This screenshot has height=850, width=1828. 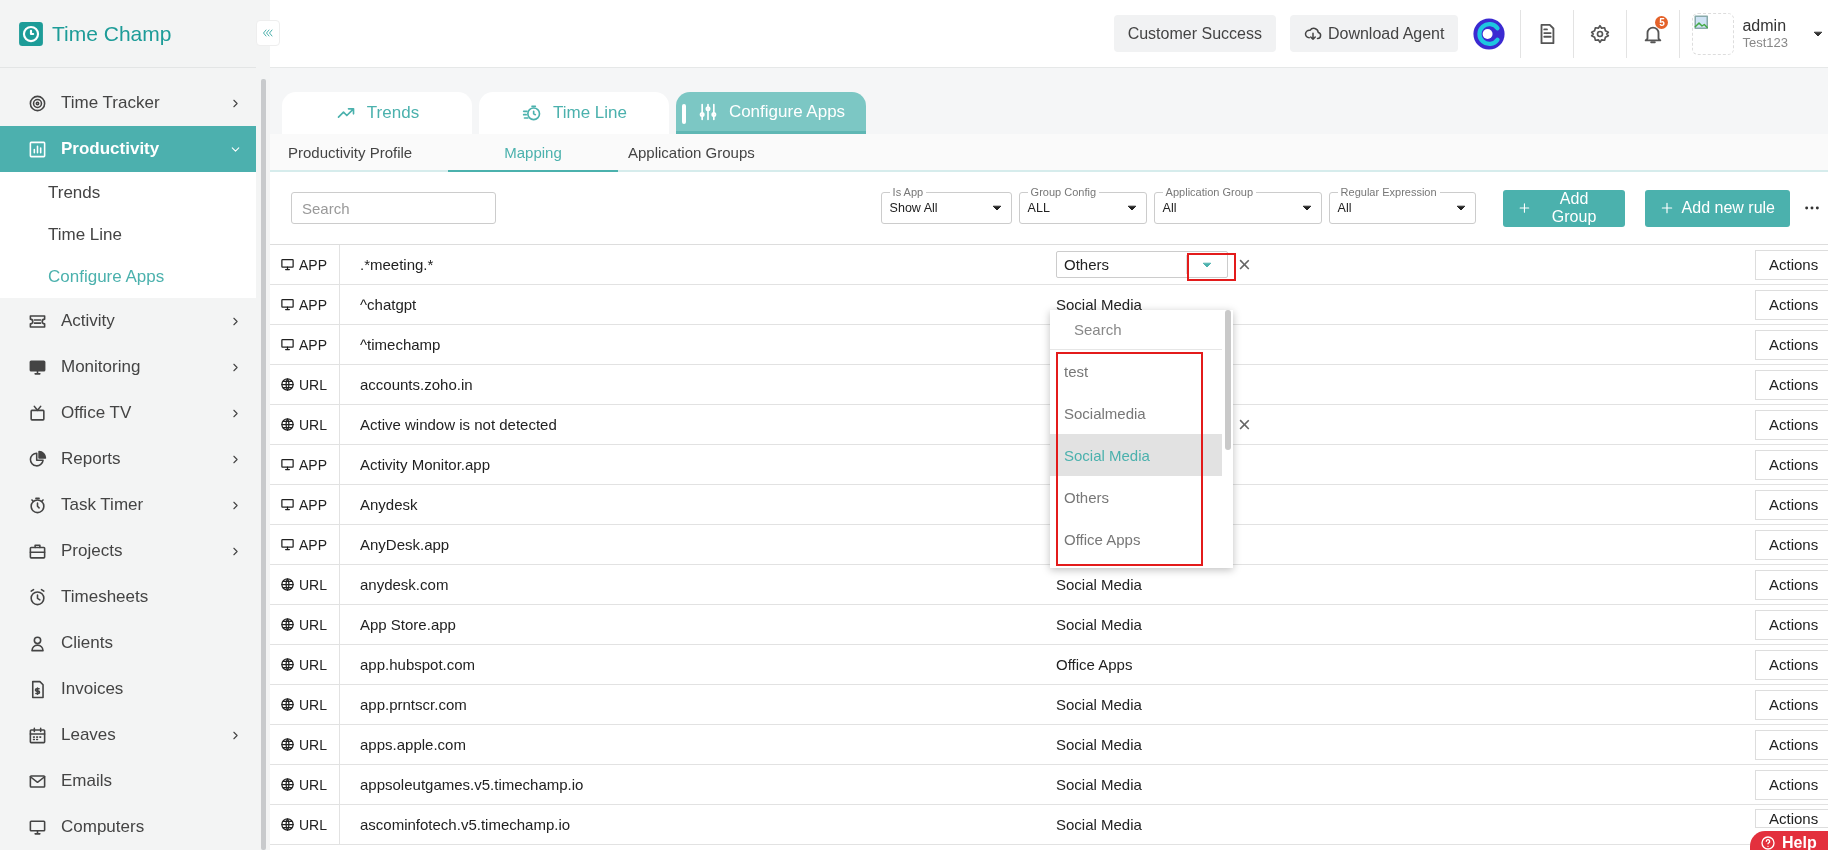 I want to click on subtab: Productivity Profile, so click(x=363, y=153).